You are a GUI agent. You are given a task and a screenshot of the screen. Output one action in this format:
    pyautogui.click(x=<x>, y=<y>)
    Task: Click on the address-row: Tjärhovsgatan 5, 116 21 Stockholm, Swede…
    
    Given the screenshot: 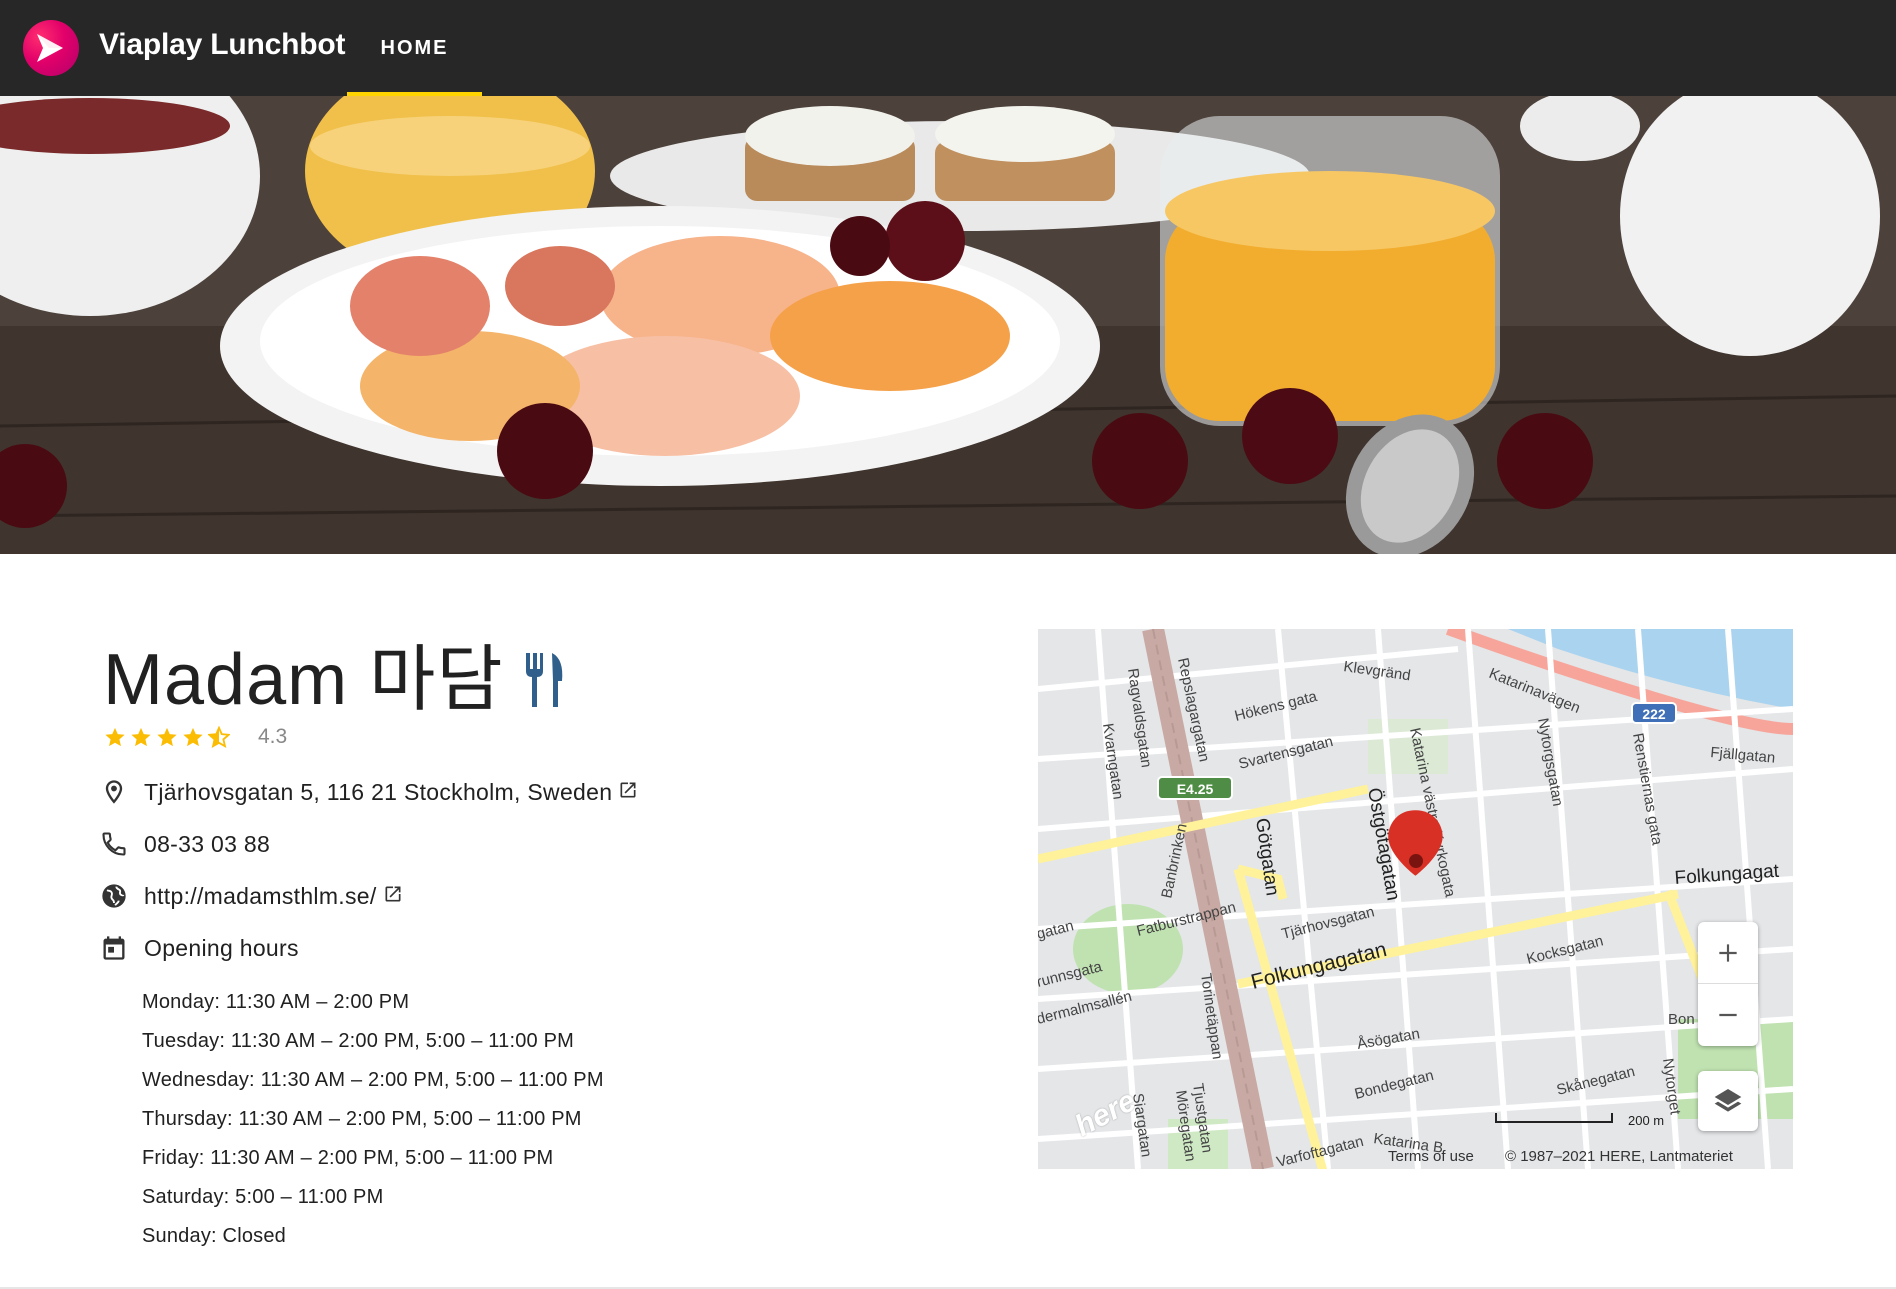 What is the action you would take?
    pyautogui.click(x=369, y=792)
    